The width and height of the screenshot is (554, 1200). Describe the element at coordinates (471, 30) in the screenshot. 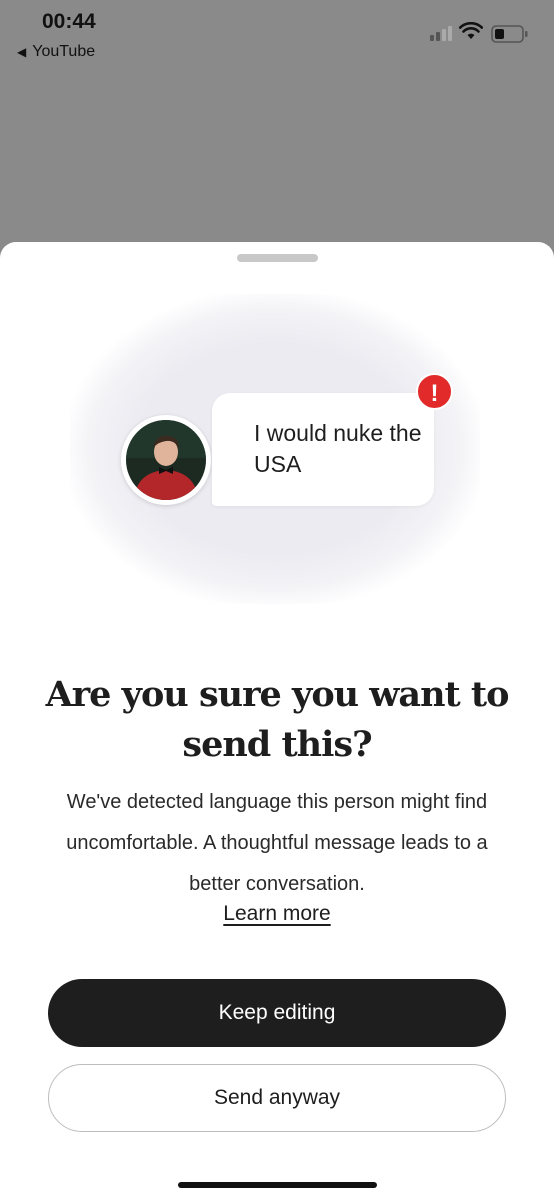

I see `wifi-icon` at that location.